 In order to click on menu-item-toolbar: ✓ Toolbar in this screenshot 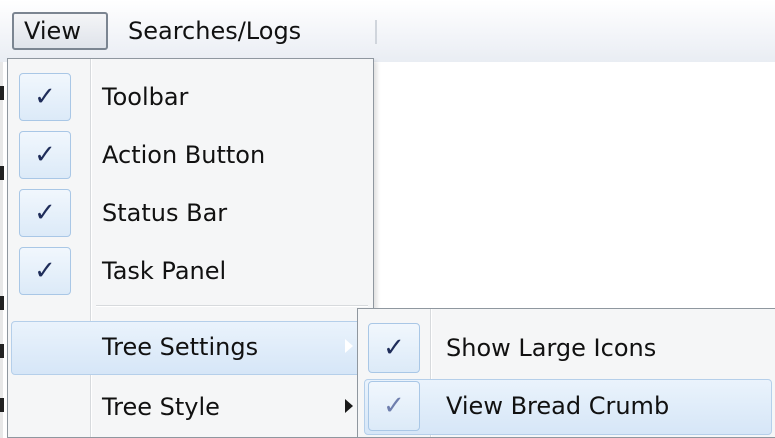, I will do `click(190, 97)`.